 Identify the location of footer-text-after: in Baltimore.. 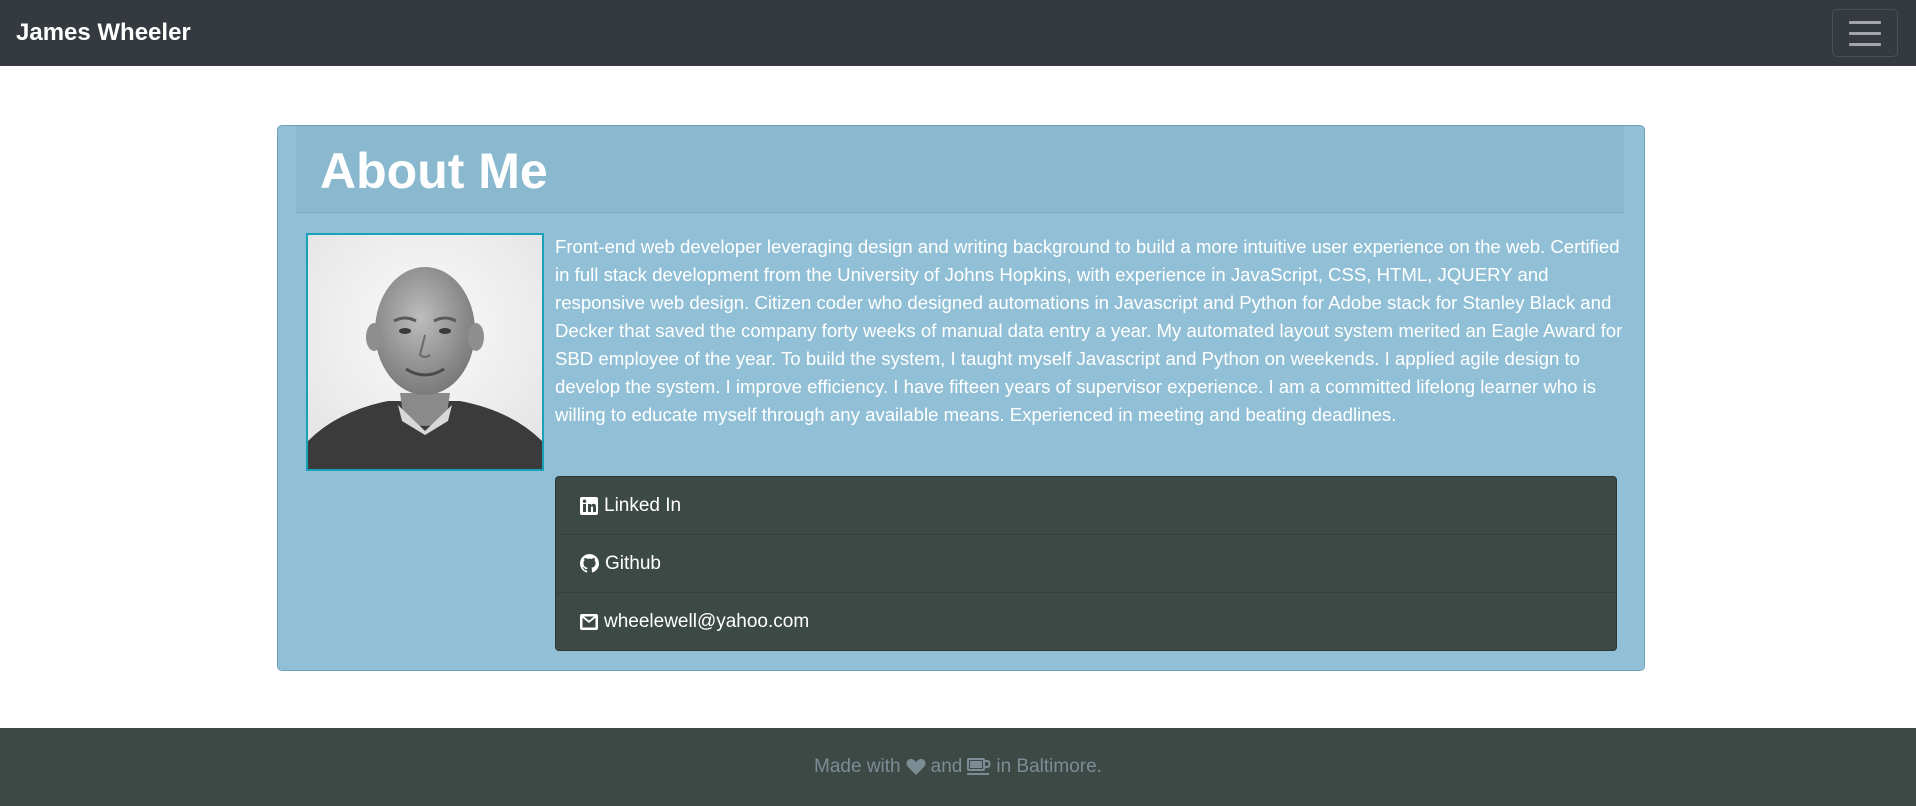
(1049, 766).